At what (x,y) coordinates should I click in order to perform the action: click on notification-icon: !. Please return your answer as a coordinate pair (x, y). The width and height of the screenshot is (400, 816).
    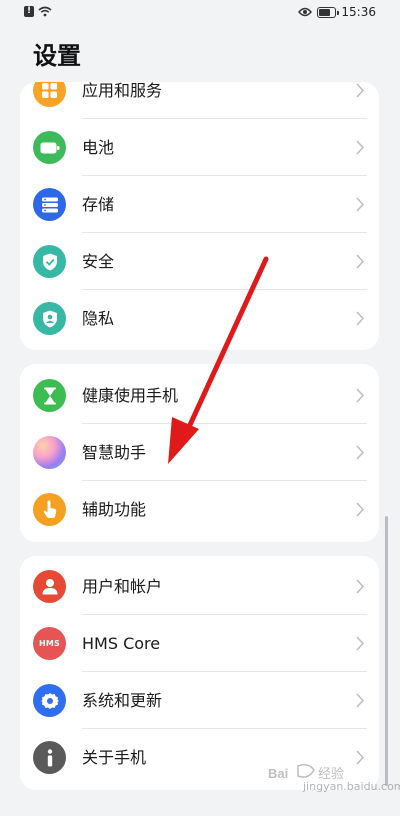
    Looking at the image, I should click on (29, 11).